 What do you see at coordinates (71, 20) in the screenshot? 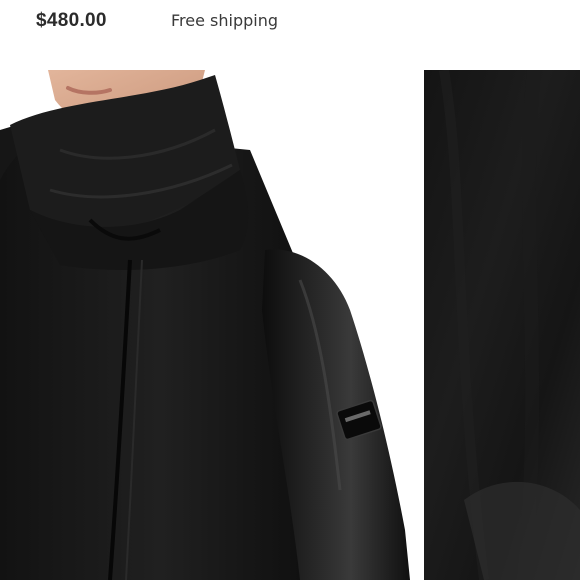
I see `price-label: $480.00` at bounding box center [71, 20].